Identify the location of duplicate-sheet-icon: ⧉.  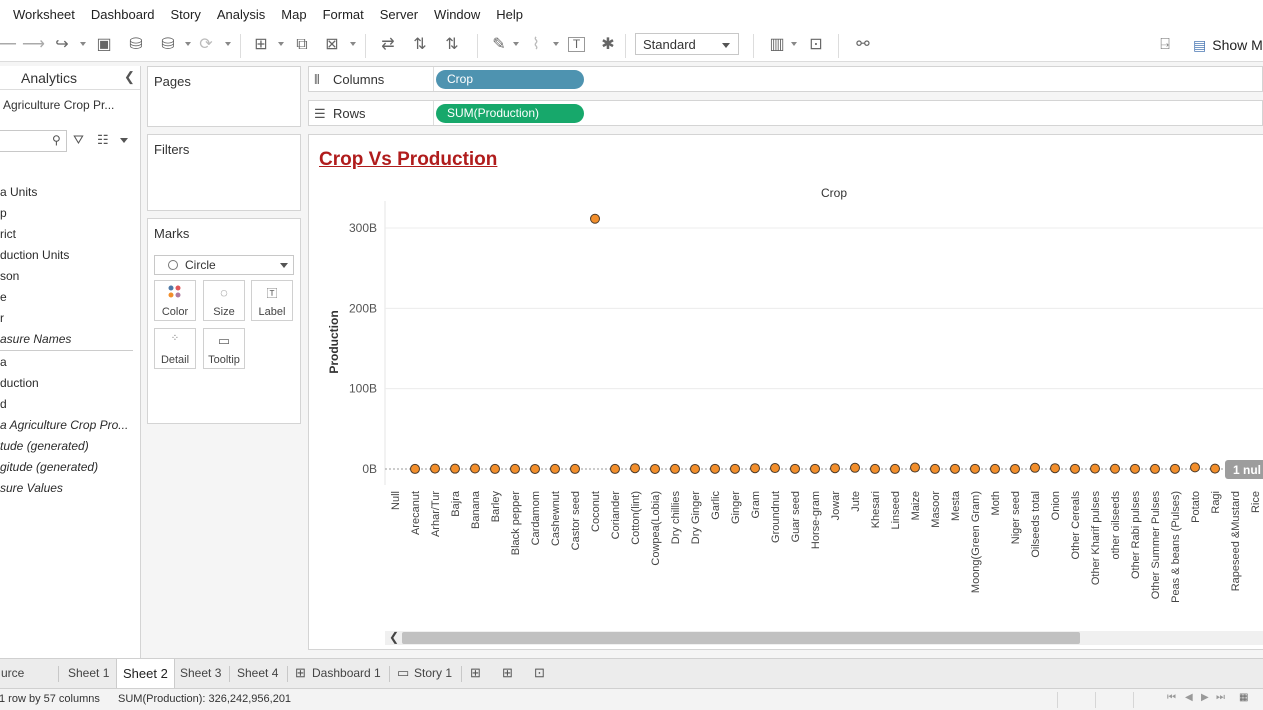
(302, 45).